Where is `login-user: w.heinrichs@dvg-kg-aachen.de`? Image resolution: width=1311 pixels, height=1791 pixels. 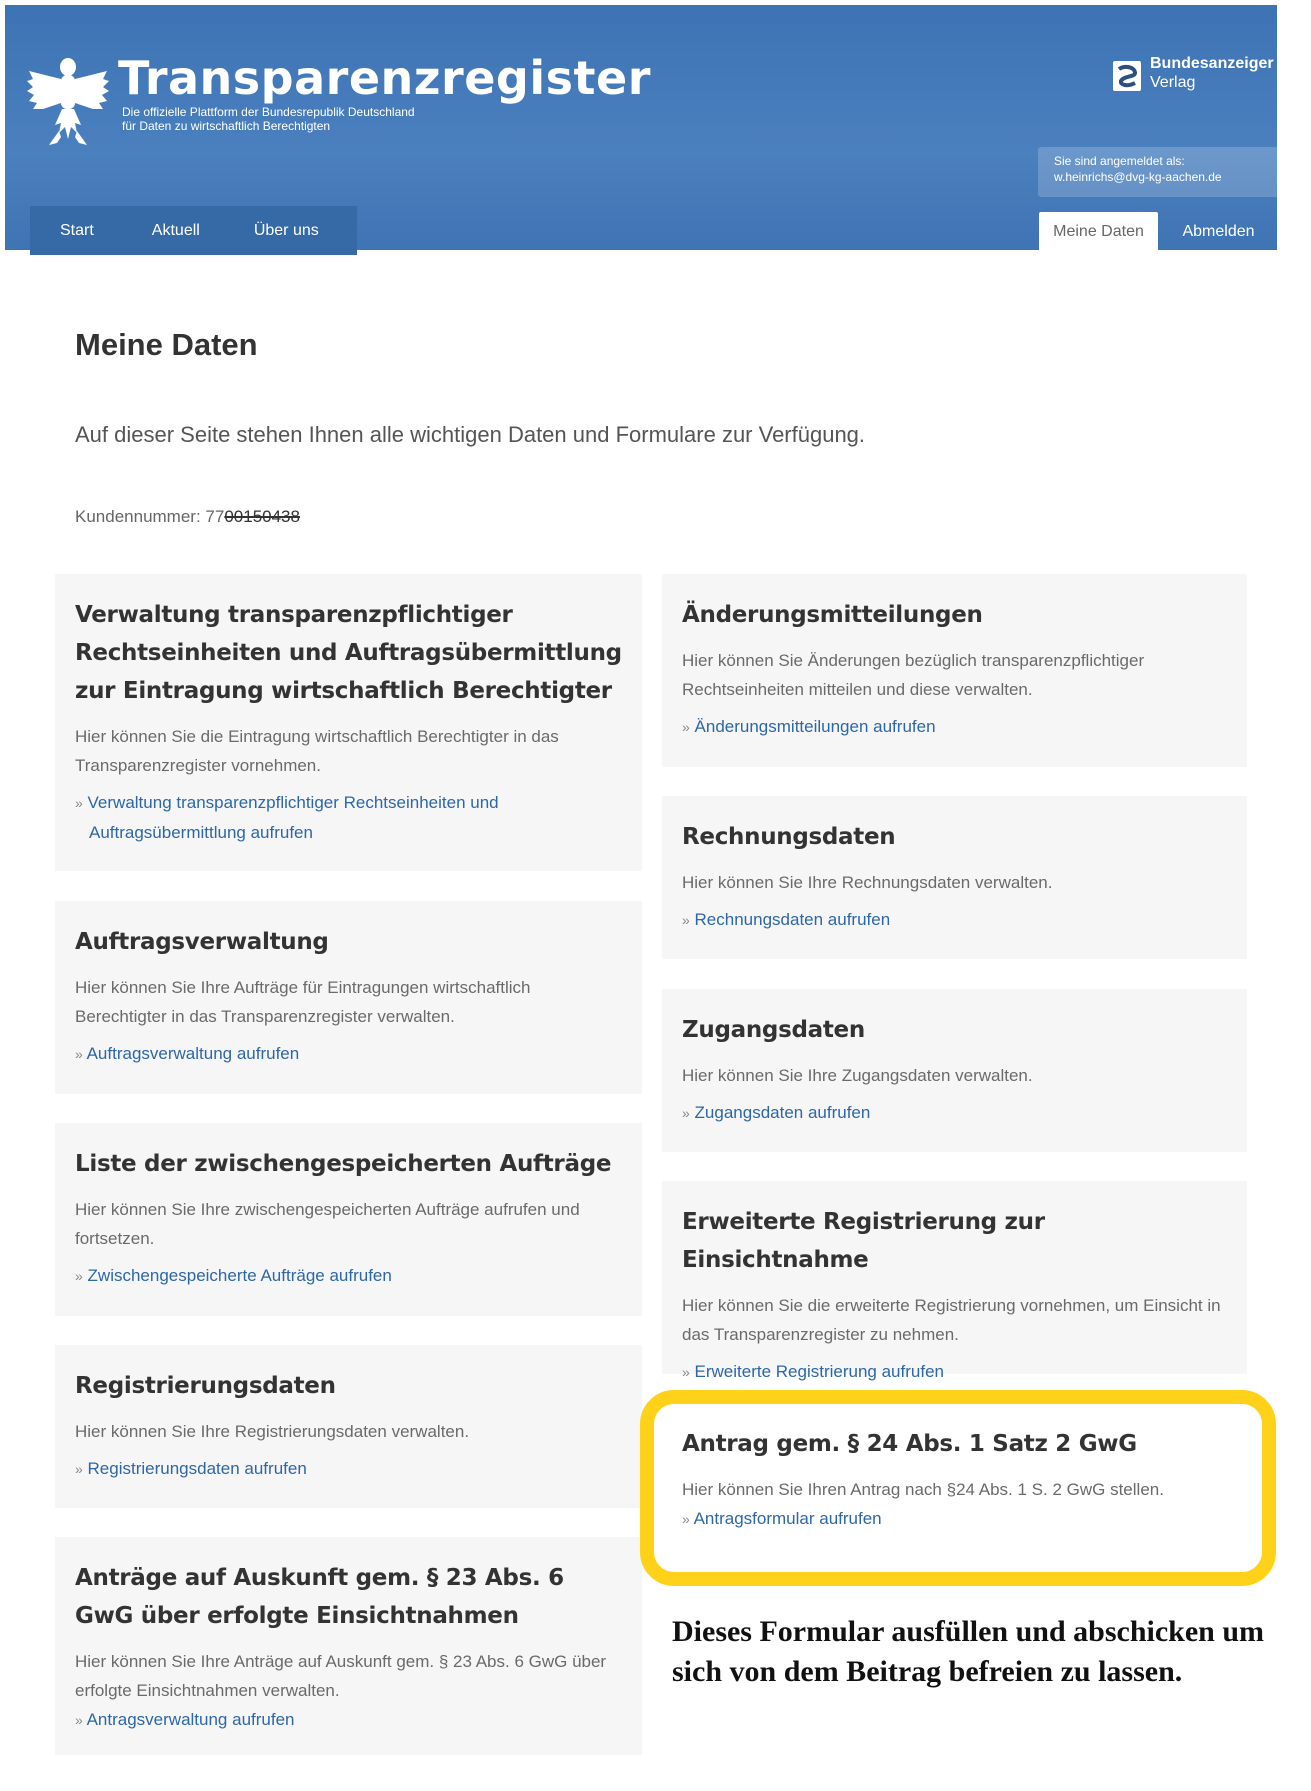 login-user: w.heinrichs@dvg-kg-aachen.de is located at coordinates (1138, 177).